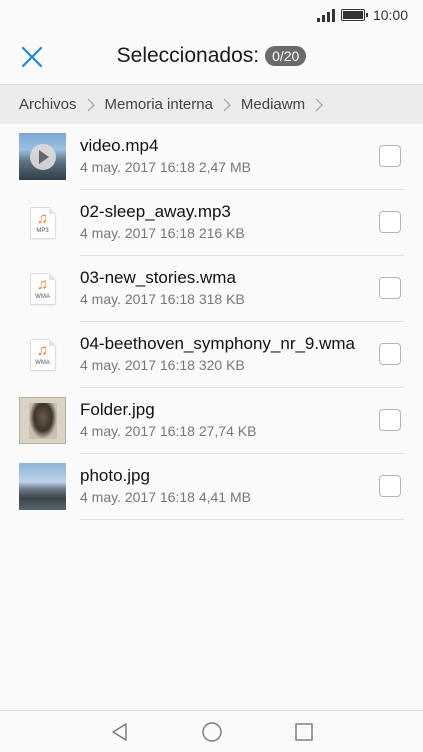 This screenshot has height=752, width=423. What do you see at coordinates (325, 15) in the screenshot?
I see `signal-icon` at bounding box center [325, 15].